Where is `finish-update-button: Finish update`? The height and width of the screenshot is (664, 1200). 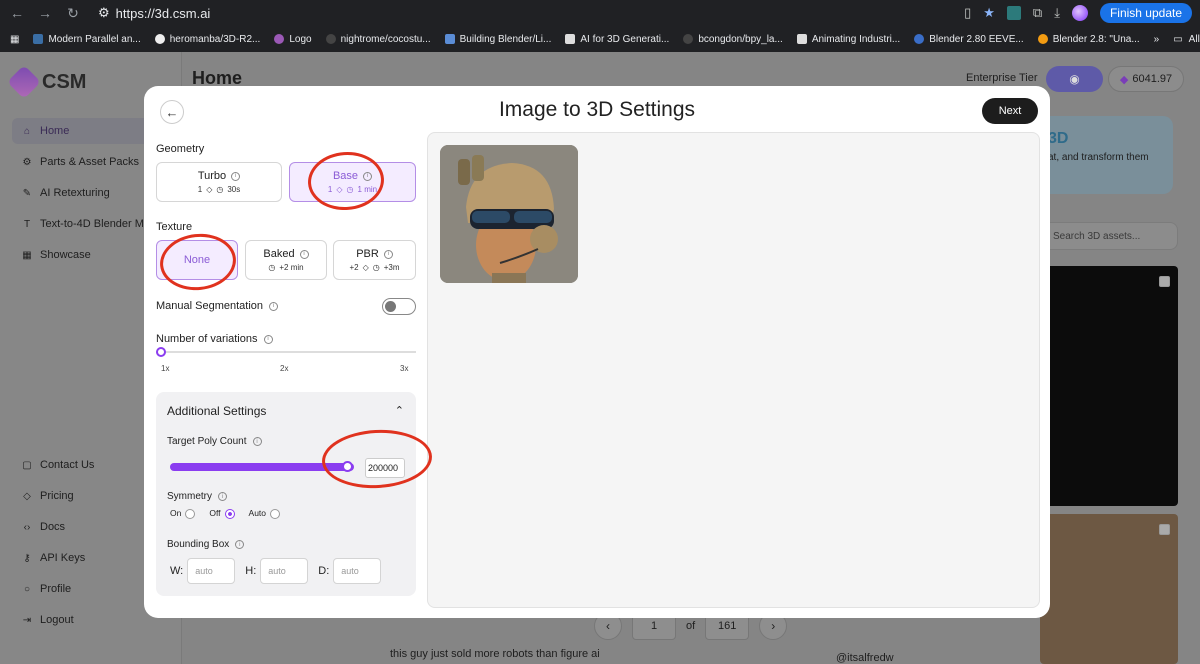 finish-update-button: Finish update is located at coordinates (1145, 13).